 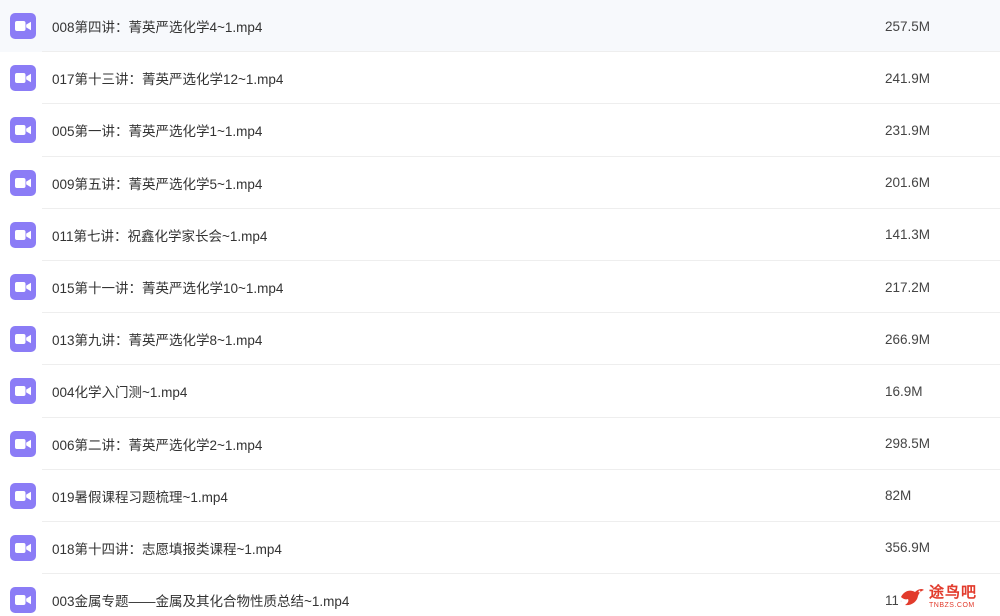 I want to click on file-name: 005第一讲：菁英严选化学1~1.mp4, so click(x=157, y=132).